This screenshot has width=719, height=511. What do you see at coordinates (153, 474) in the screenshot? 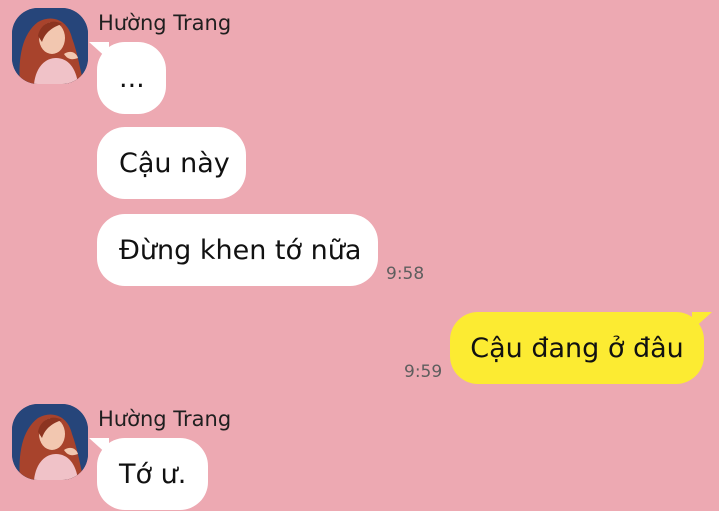
I see `message-text: Tớ ư.` at bounding box center [153, 474].